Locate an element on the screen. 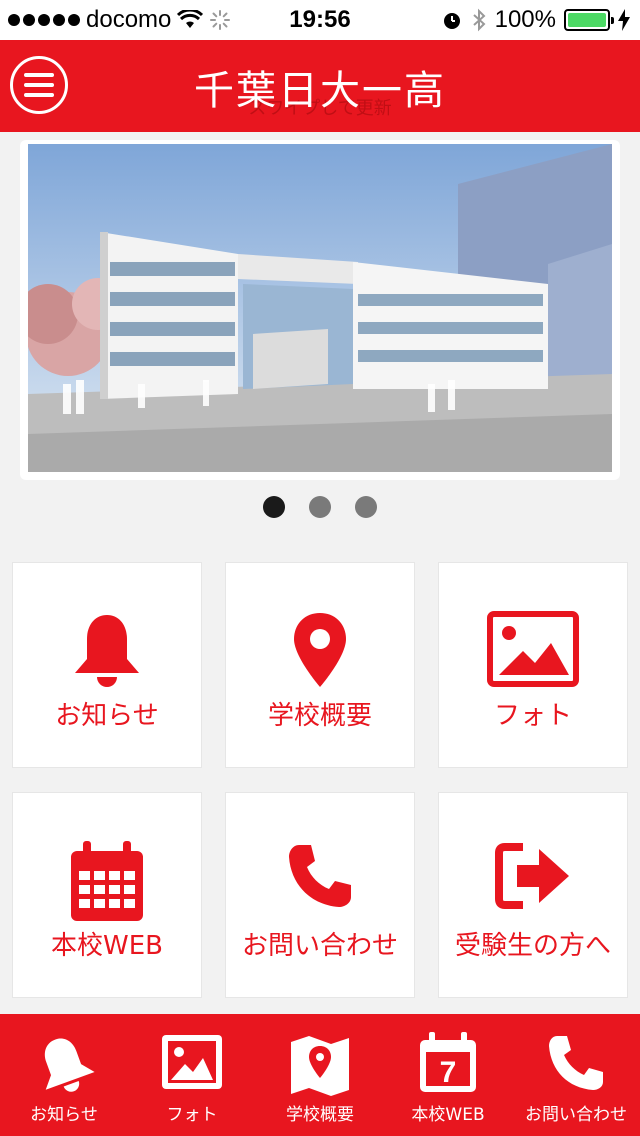 The width and height of the screenshot is (640, 1136). slider-pager is located at coordinates (320, 507).